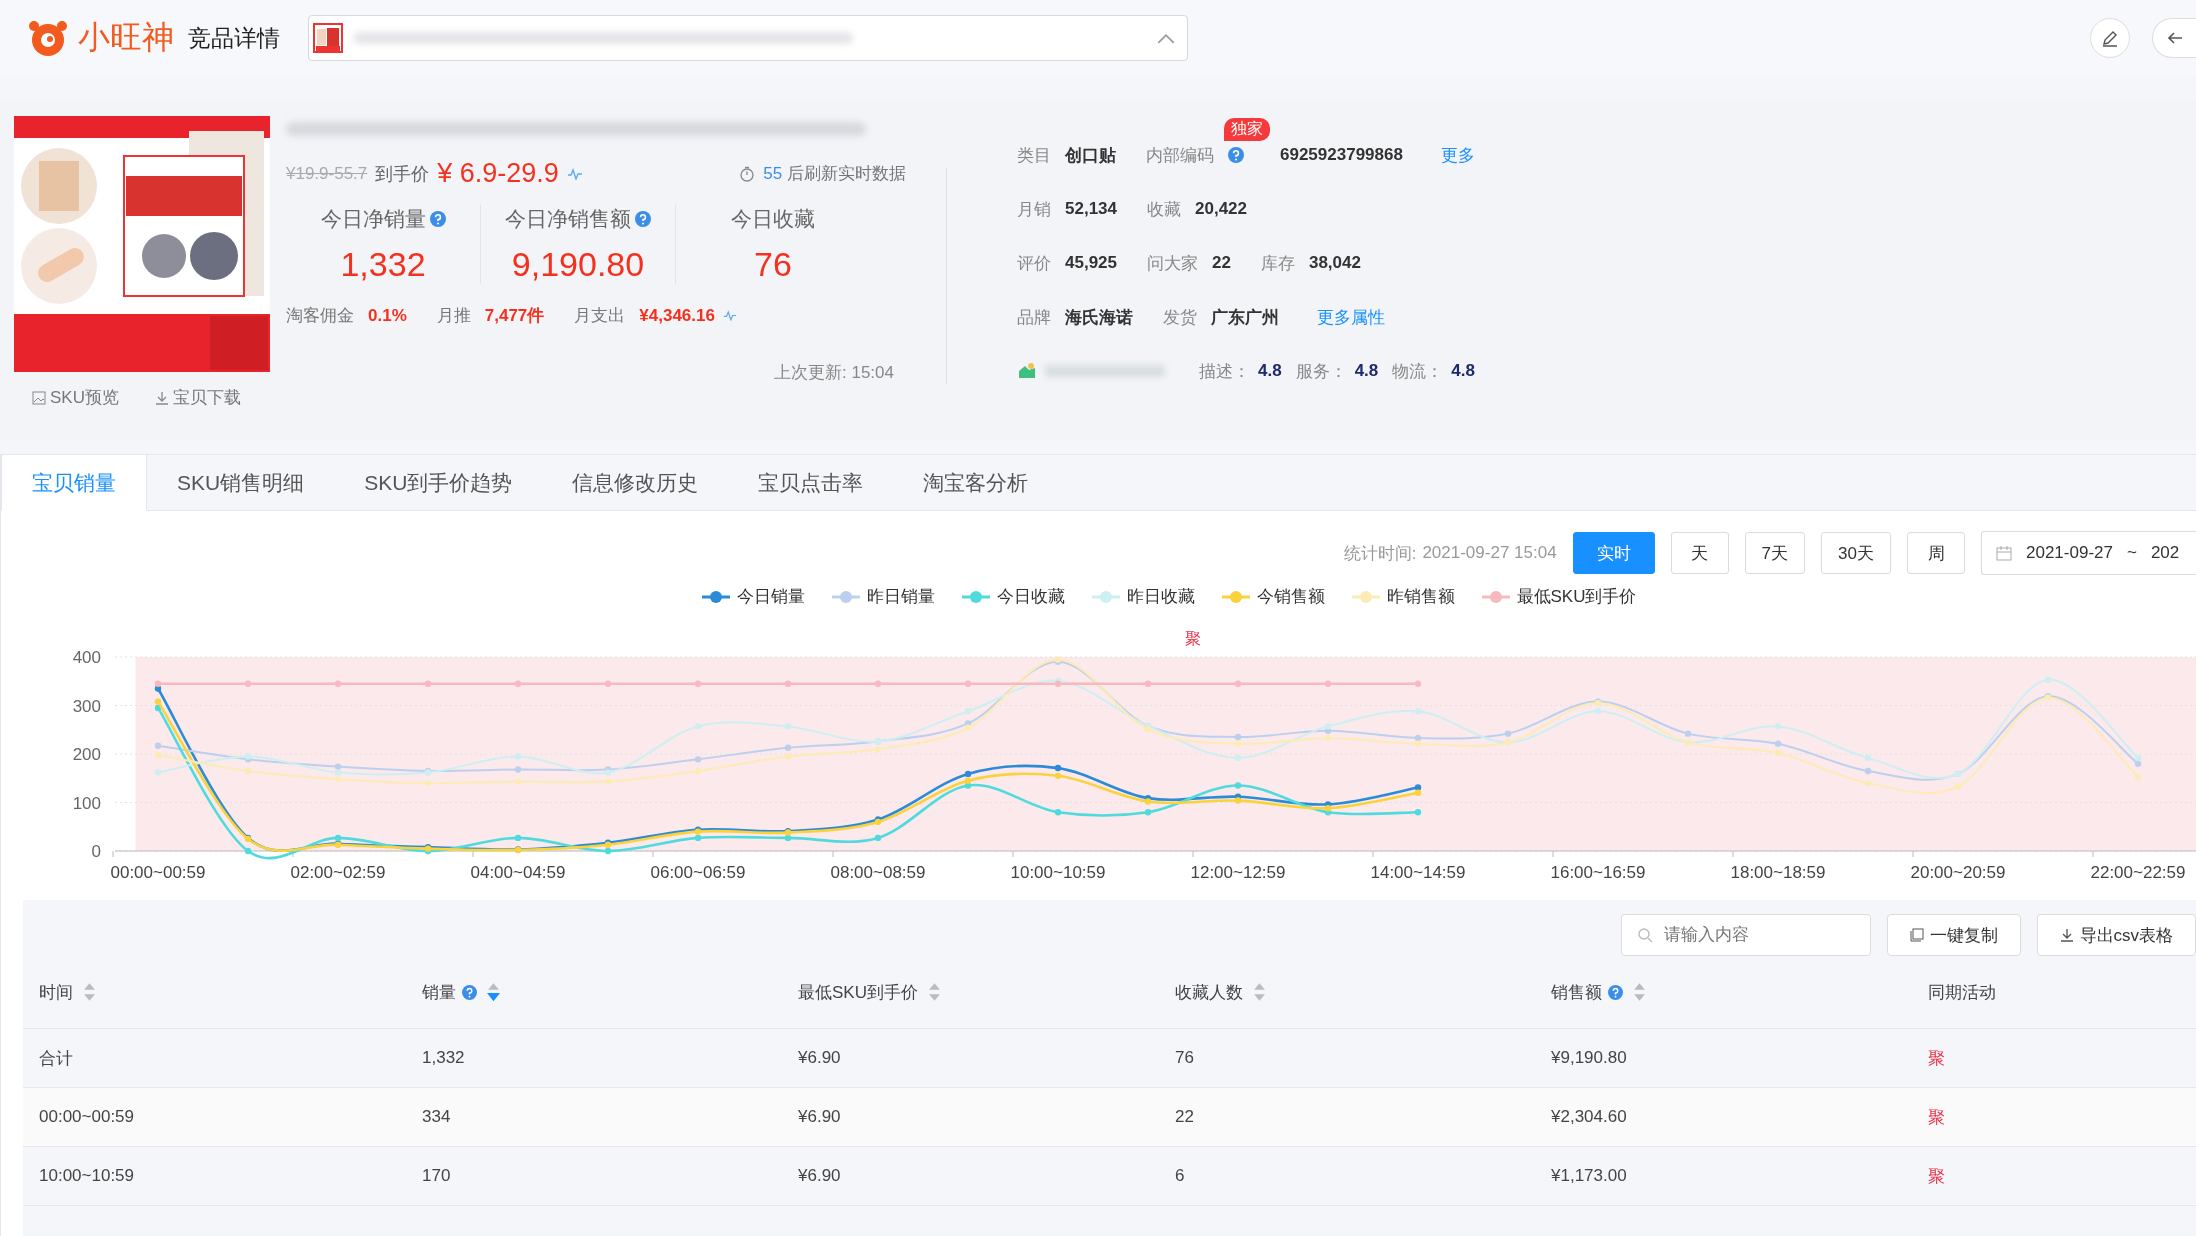  I want to click on attribute-label: 评价, so click(1034, 263).